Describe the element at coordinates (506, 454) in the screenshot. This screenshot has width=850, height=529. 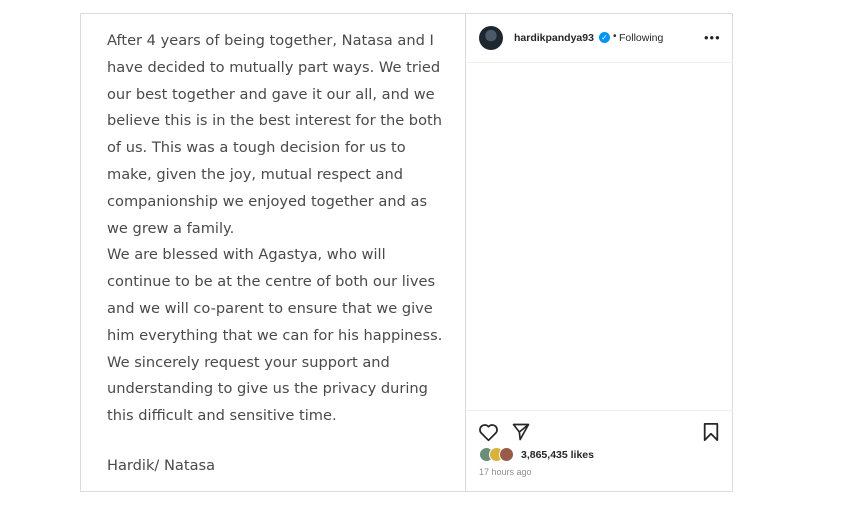
I see `liker-avatar` at that location.